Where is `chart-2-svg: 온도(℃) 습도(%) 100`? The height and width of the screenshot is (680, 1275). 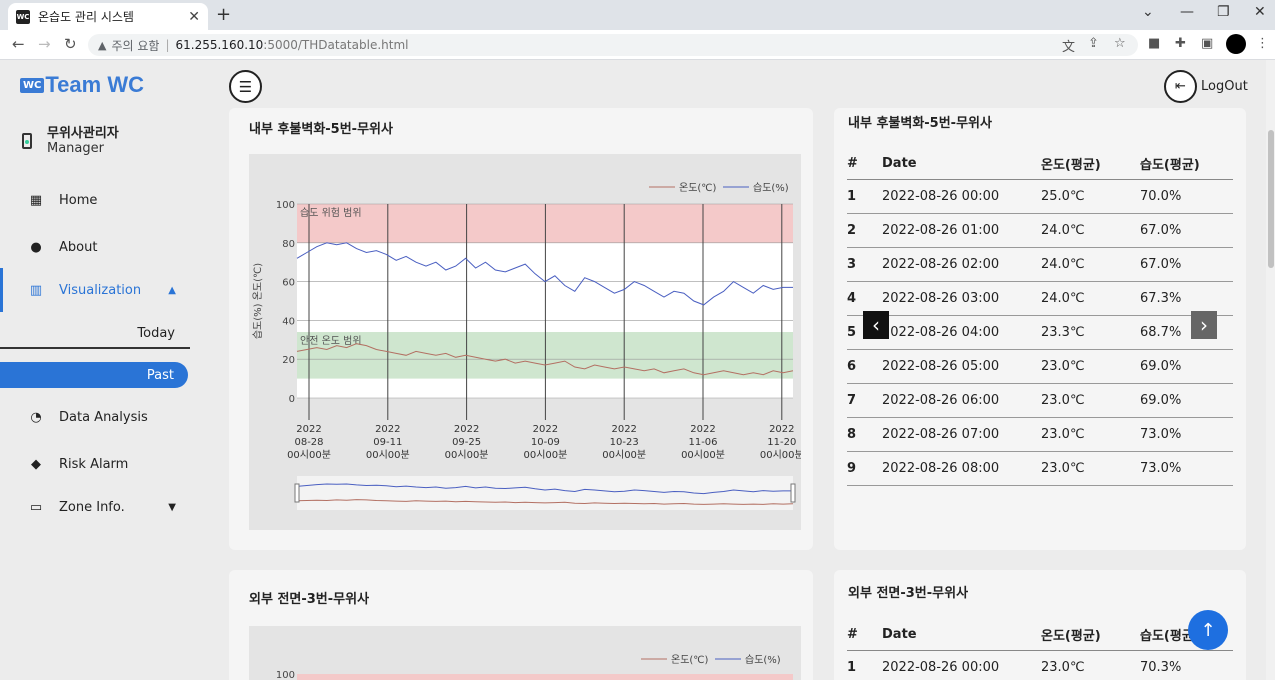
chart-2-svg: 온도(℃) 습도(%) 100 is located at coordinates (525, 653).